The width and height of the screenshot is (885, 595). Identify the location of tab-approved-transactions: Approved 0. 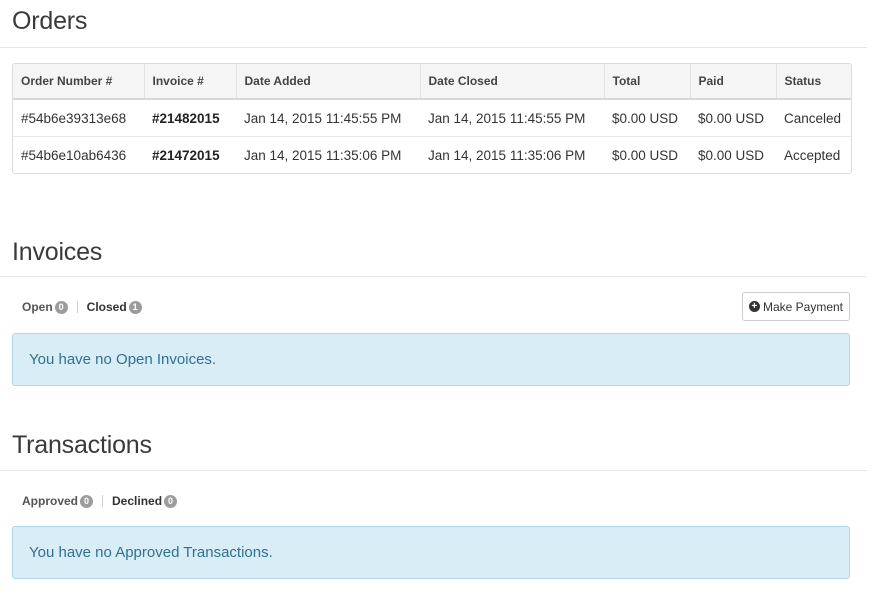
(58, 501).